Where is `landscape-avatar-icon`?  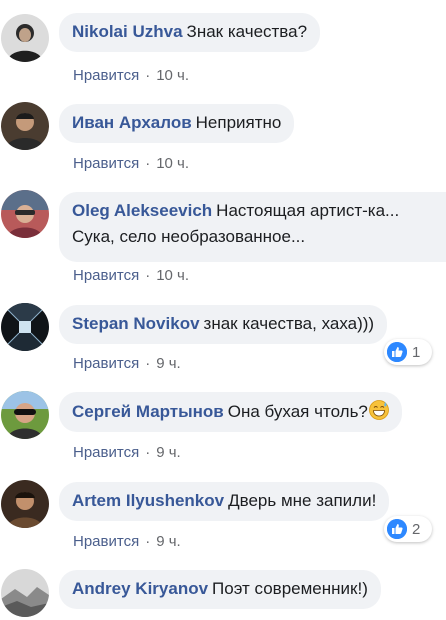 landscape-avatar-icon is located at coordinates (25, 593).